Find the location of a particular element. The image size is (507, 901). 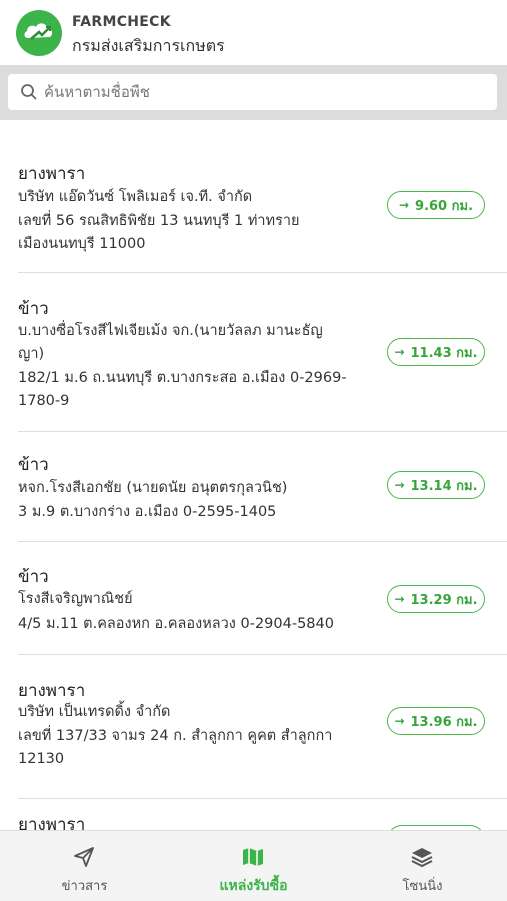

map-icon is located at coordinates (253, 857).